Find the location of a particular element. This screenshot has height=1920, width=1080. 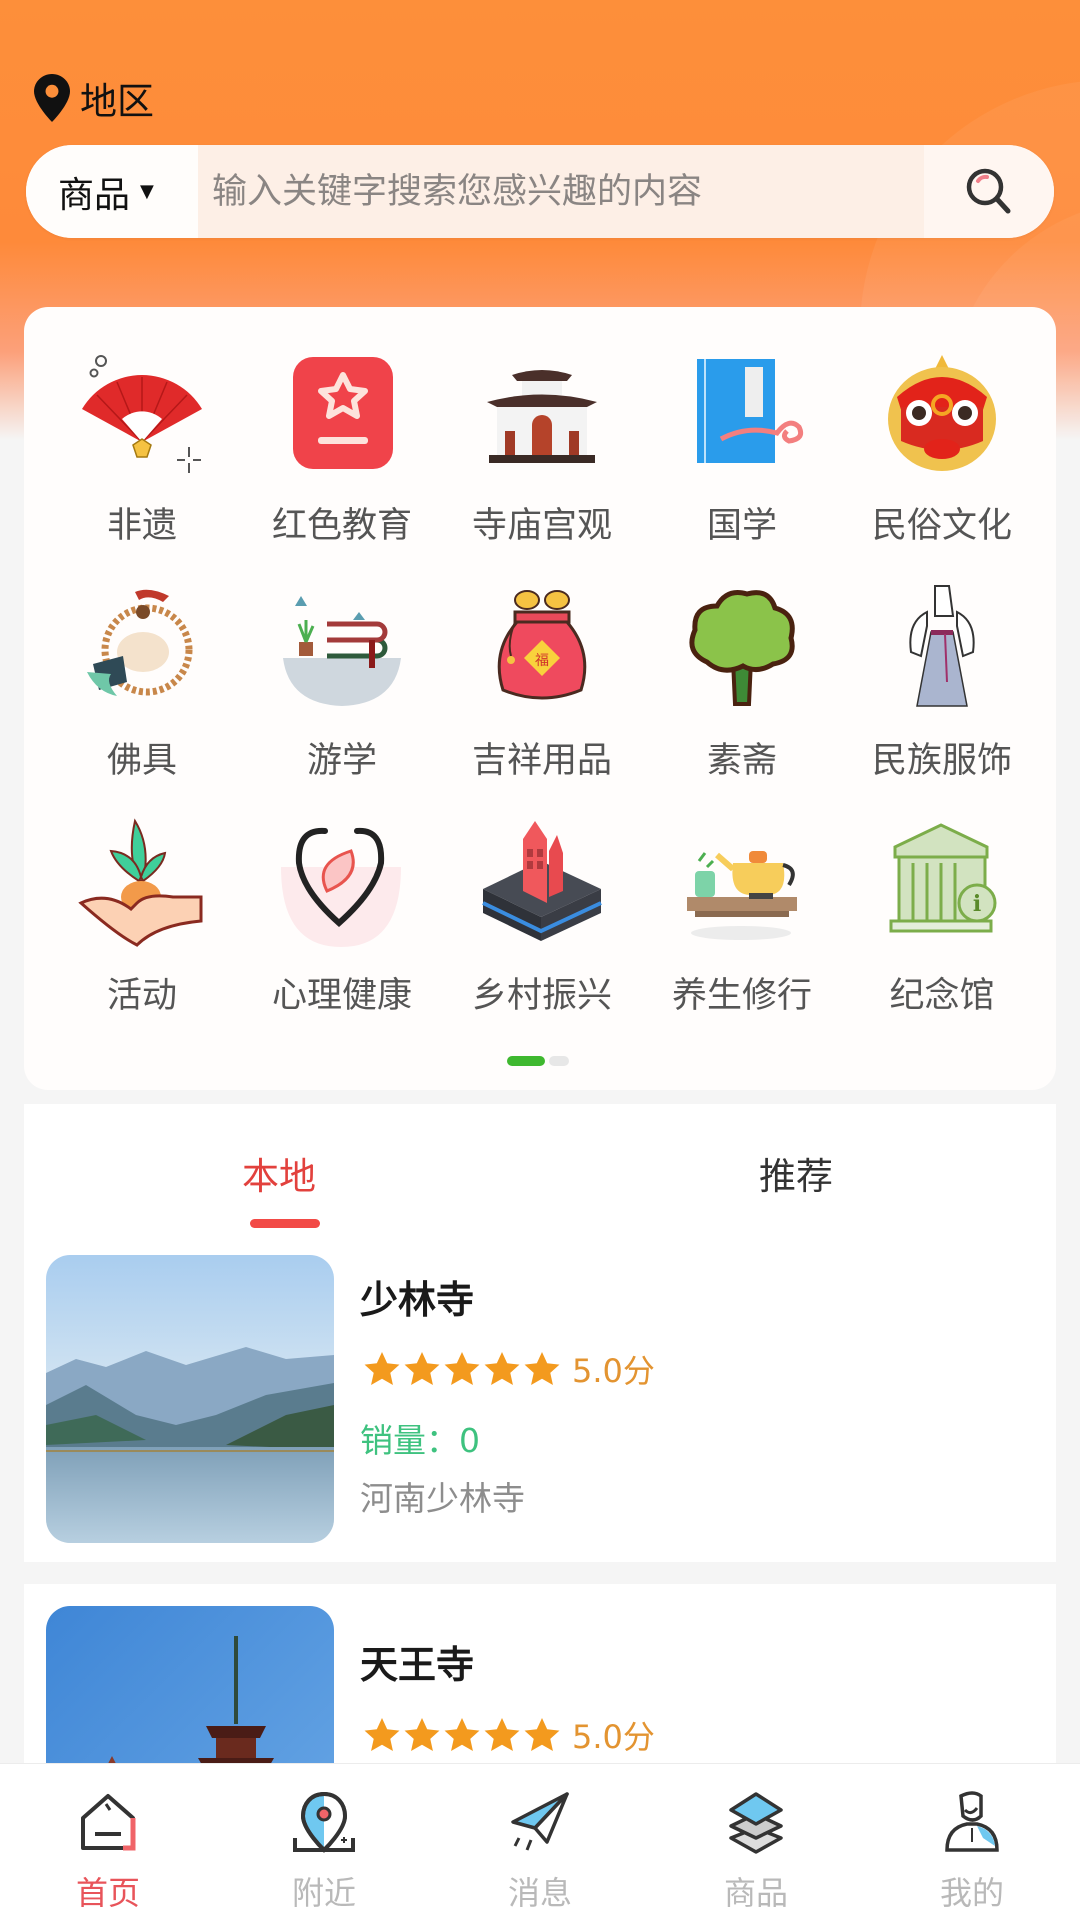

category-feiyi: 非遗 is located at coordinates (142, 464).